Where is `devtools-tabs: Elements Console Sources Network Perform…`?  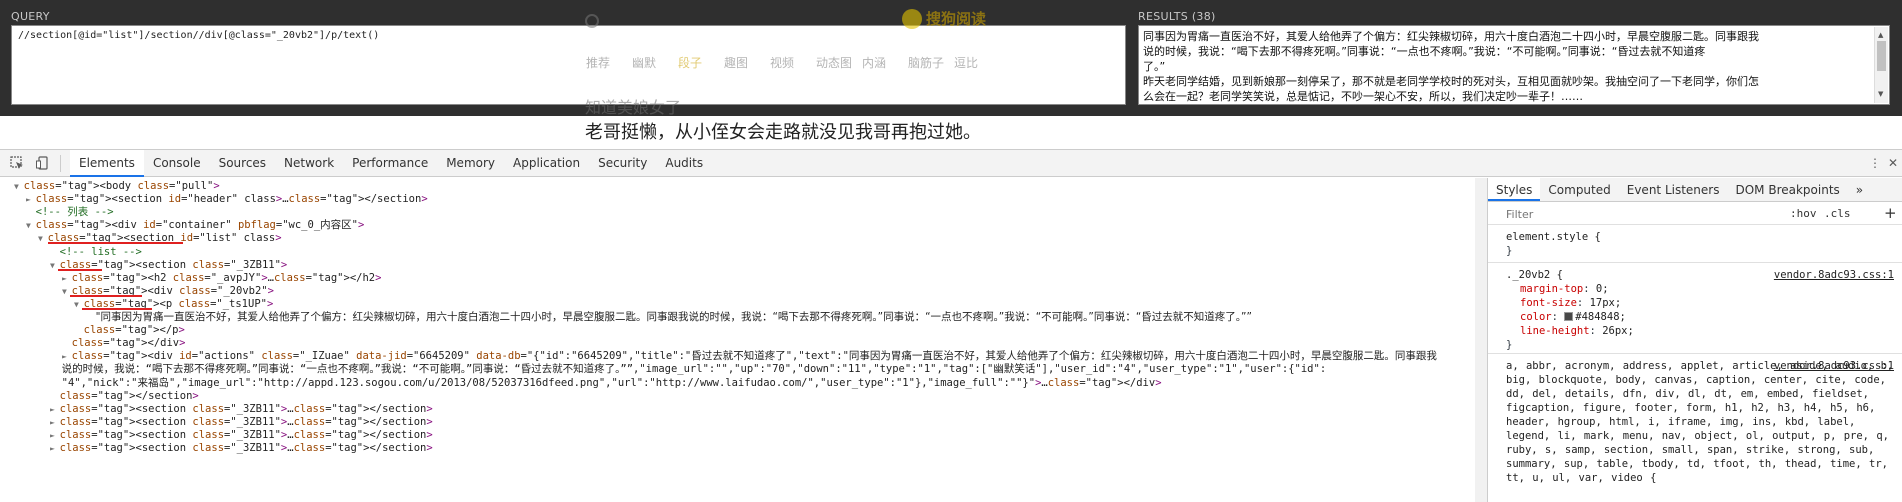 devtools-tabs: Elements Console Sources Network Perform… is located at coordinates (391, 163).